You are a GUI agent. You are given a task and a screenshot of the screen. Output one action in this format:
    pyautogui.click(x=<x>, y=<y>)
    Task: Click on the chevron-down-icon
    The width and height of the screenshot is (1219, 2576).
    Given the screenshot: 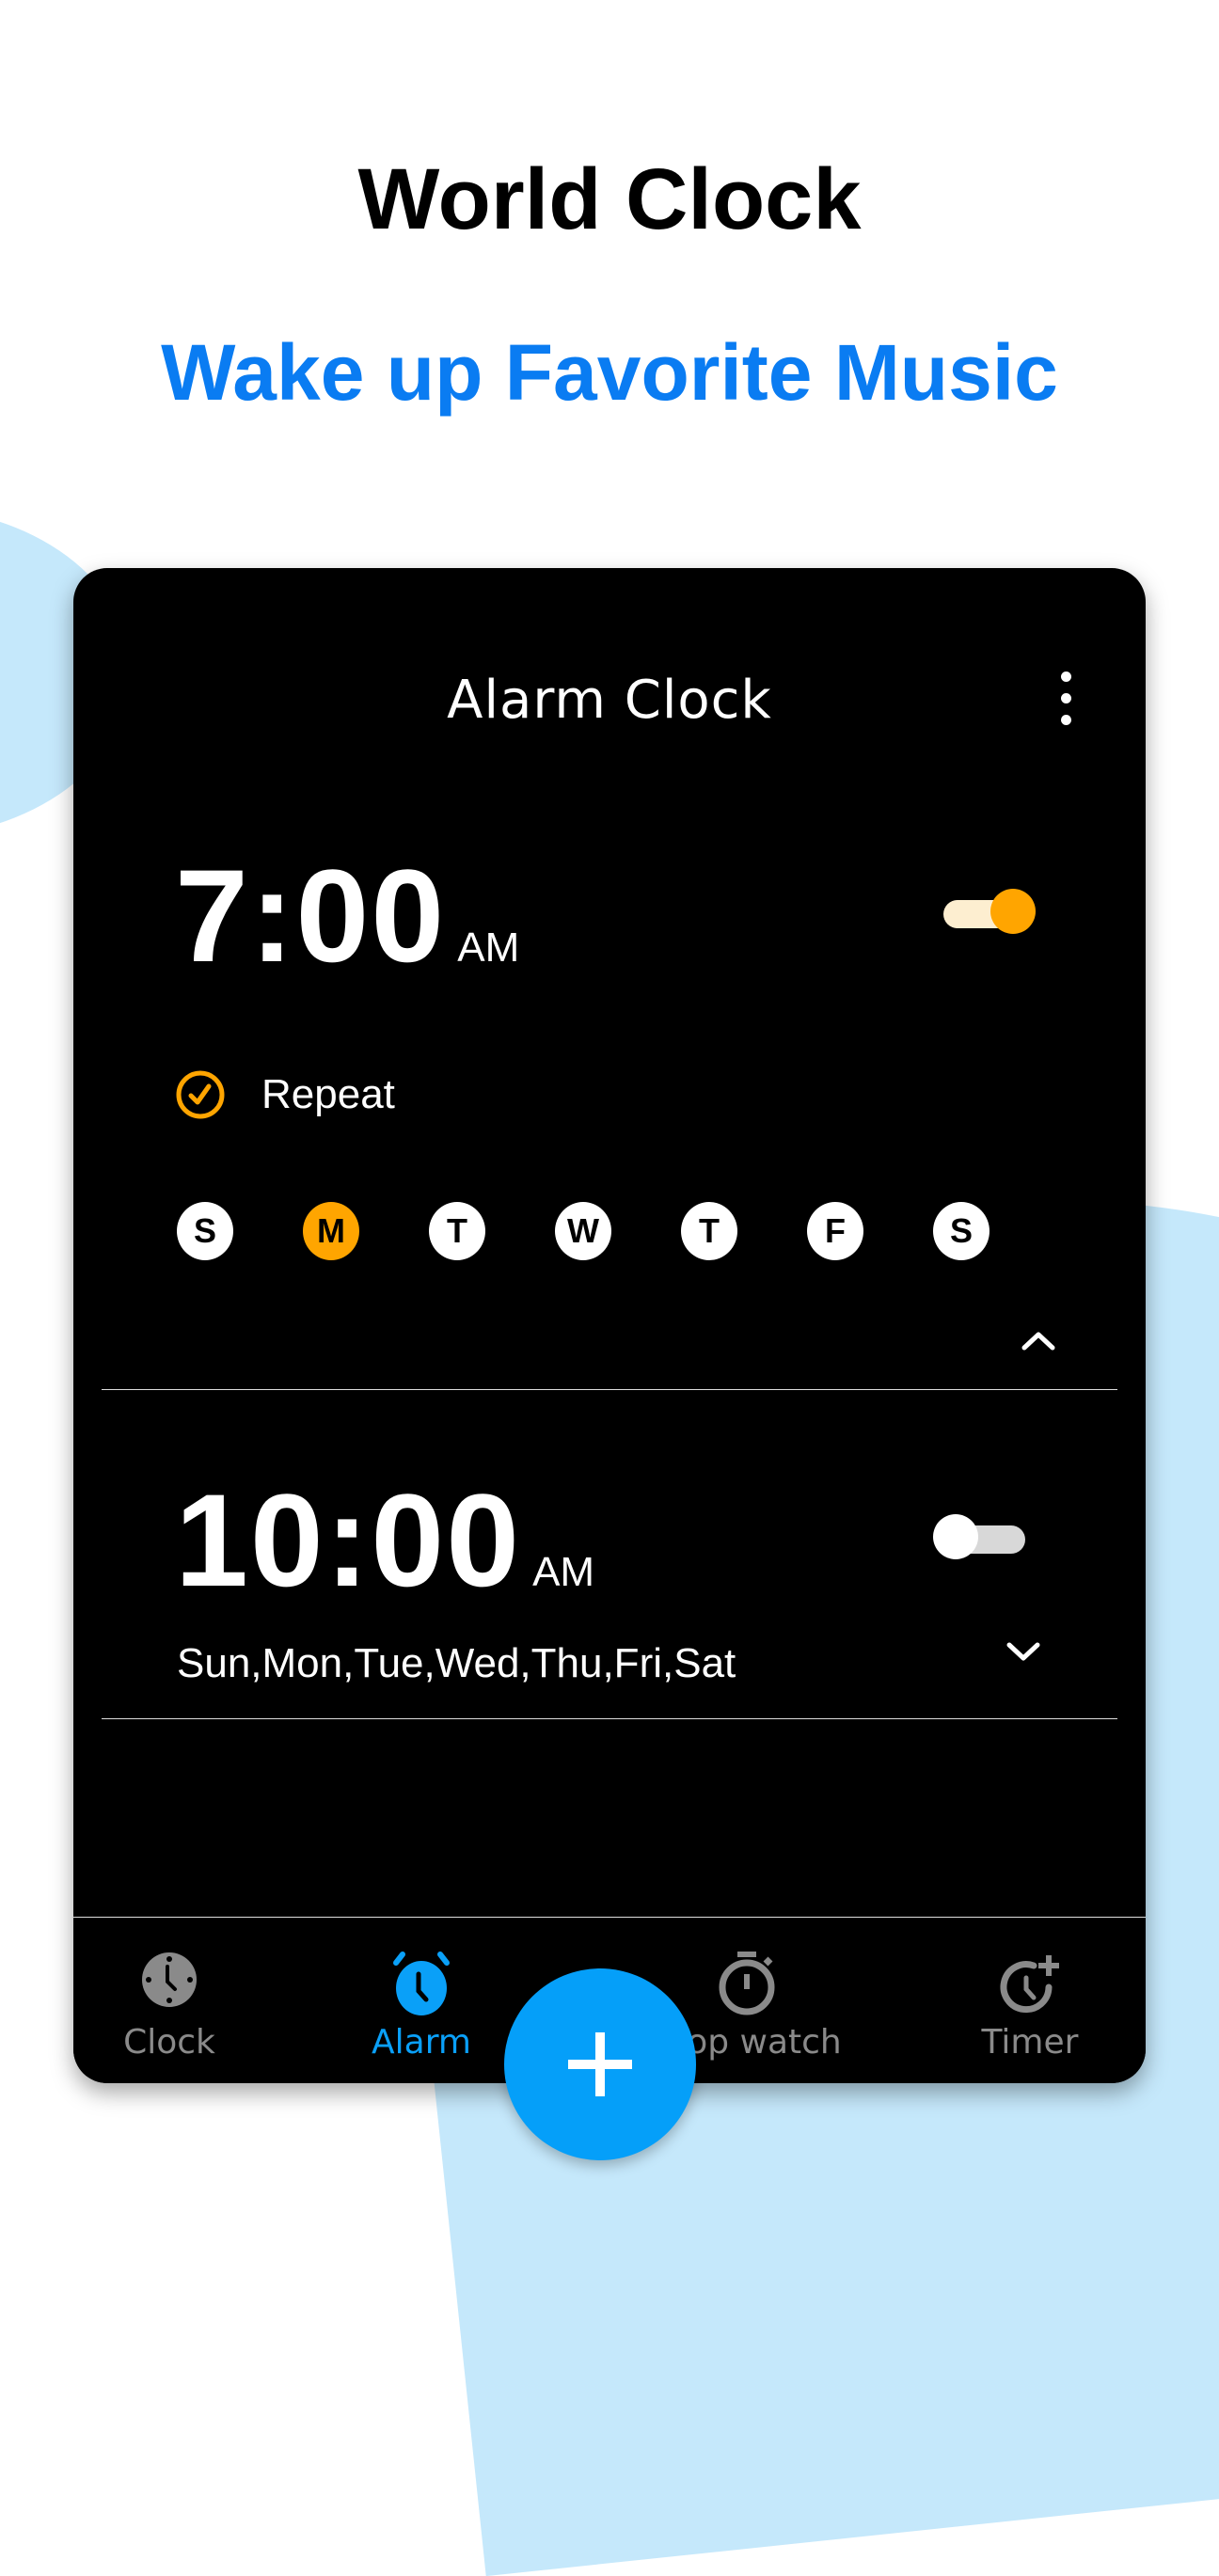 What is the action you would take?
    pyautogui.click(x=1024, y=1652)
    